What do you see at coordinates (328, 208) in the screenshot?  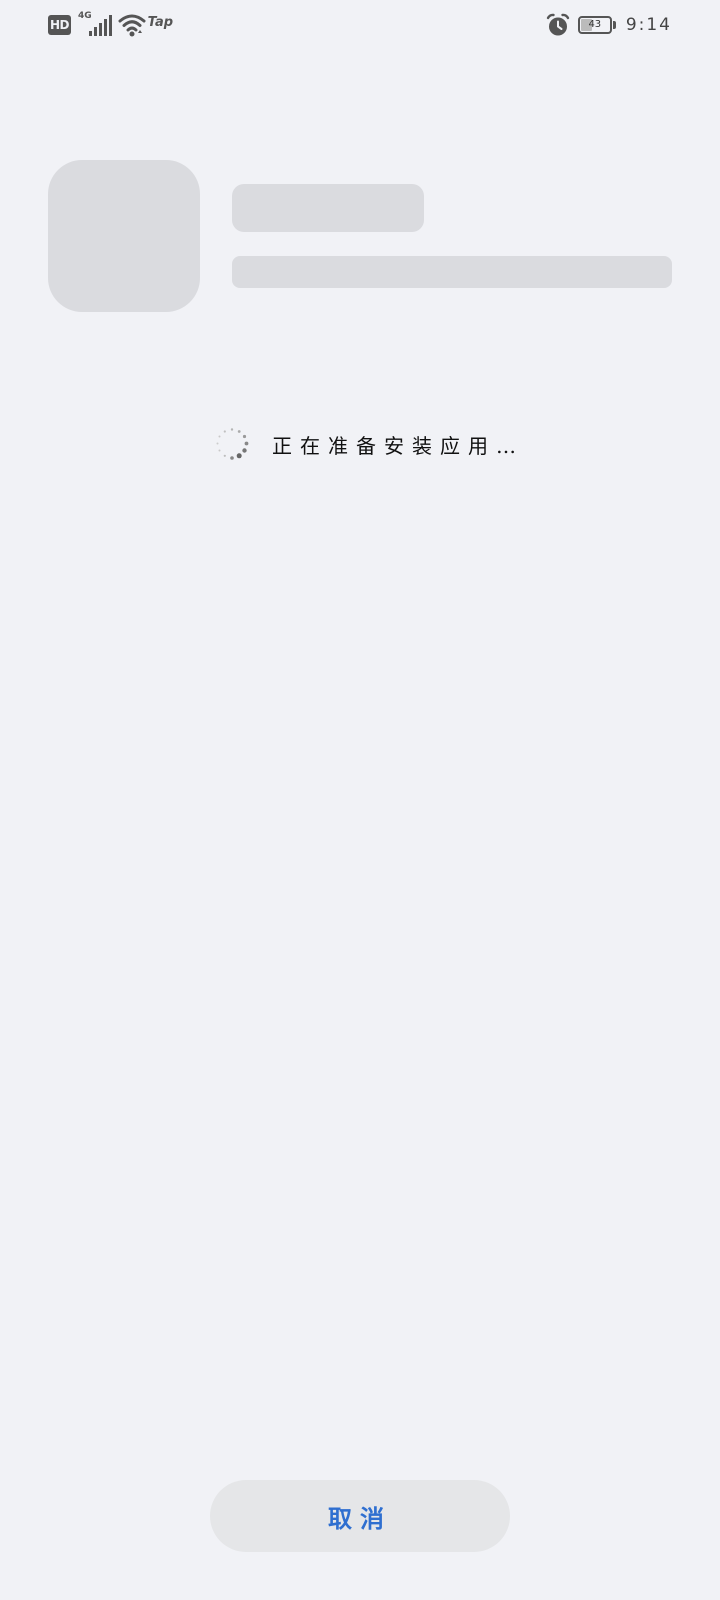 I see `app-name-placeholder` at bounding box center [328, 208].